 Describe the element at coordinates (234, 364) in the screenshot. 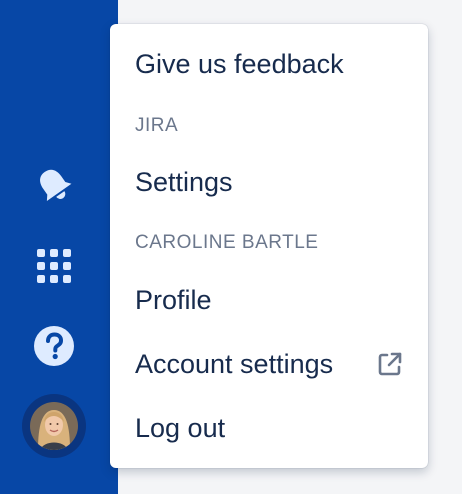

I see `menu-item-label: Account settings` at that location.